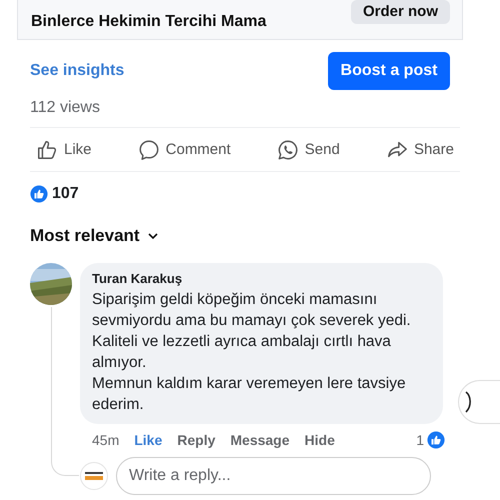 The height and width of the screenshot is (500, 500). Describe the element at coordinates (308, 149) in the screenshot. I see `send-button: Send` at that location.